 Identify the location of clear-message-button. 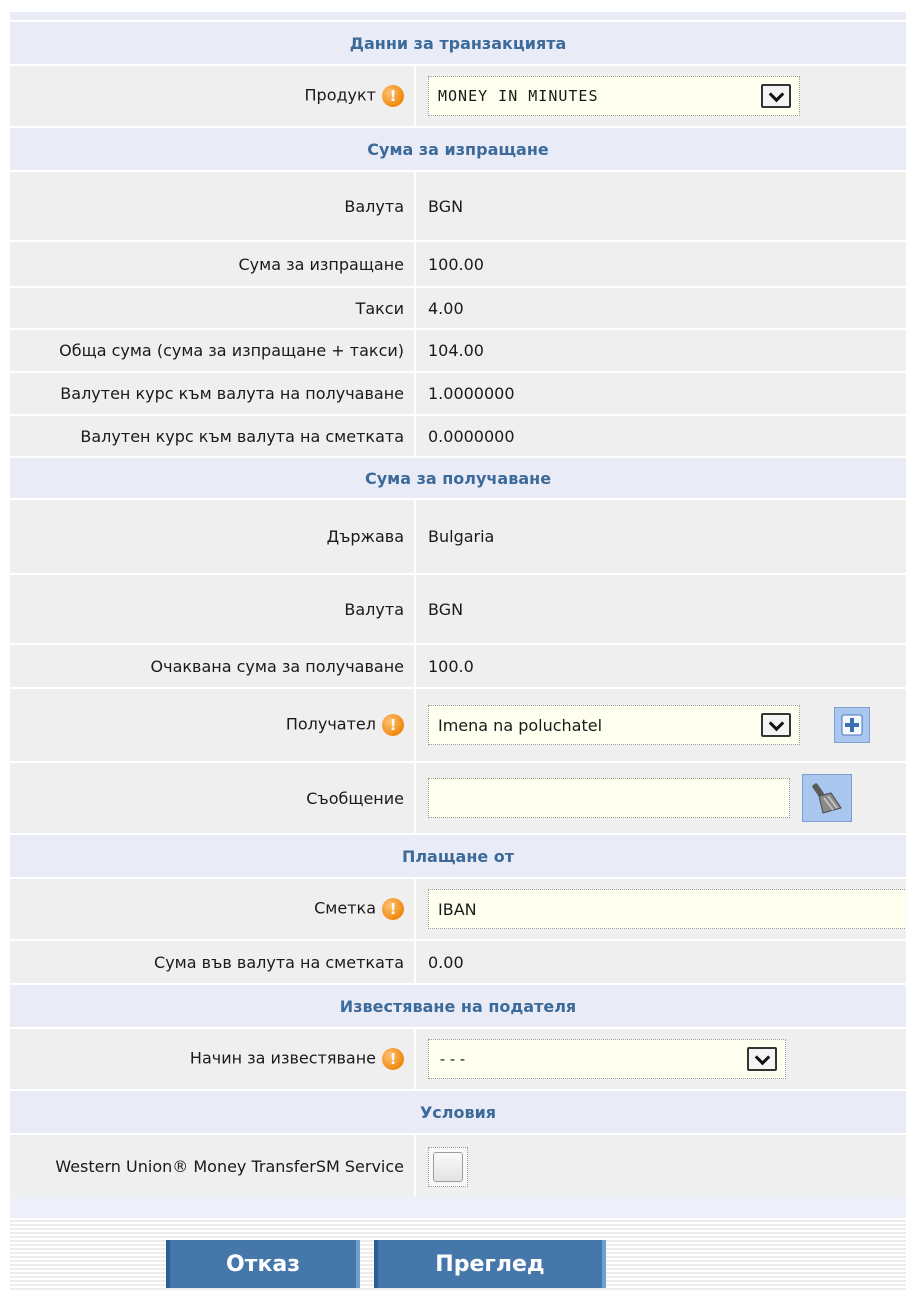
(827, 798).